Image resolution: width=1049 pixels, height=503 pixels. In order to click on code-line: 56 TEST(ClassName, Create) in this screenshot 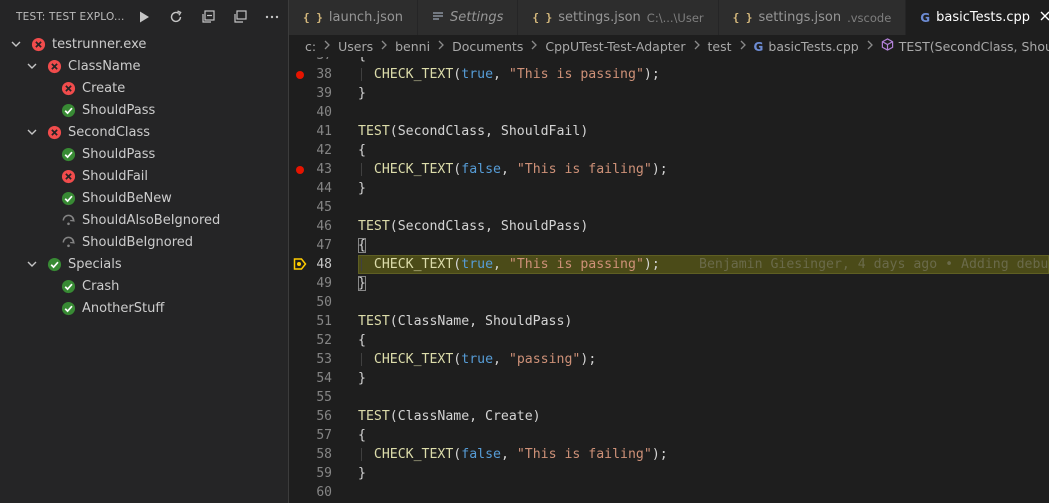, I will do `click(669, 416)`.